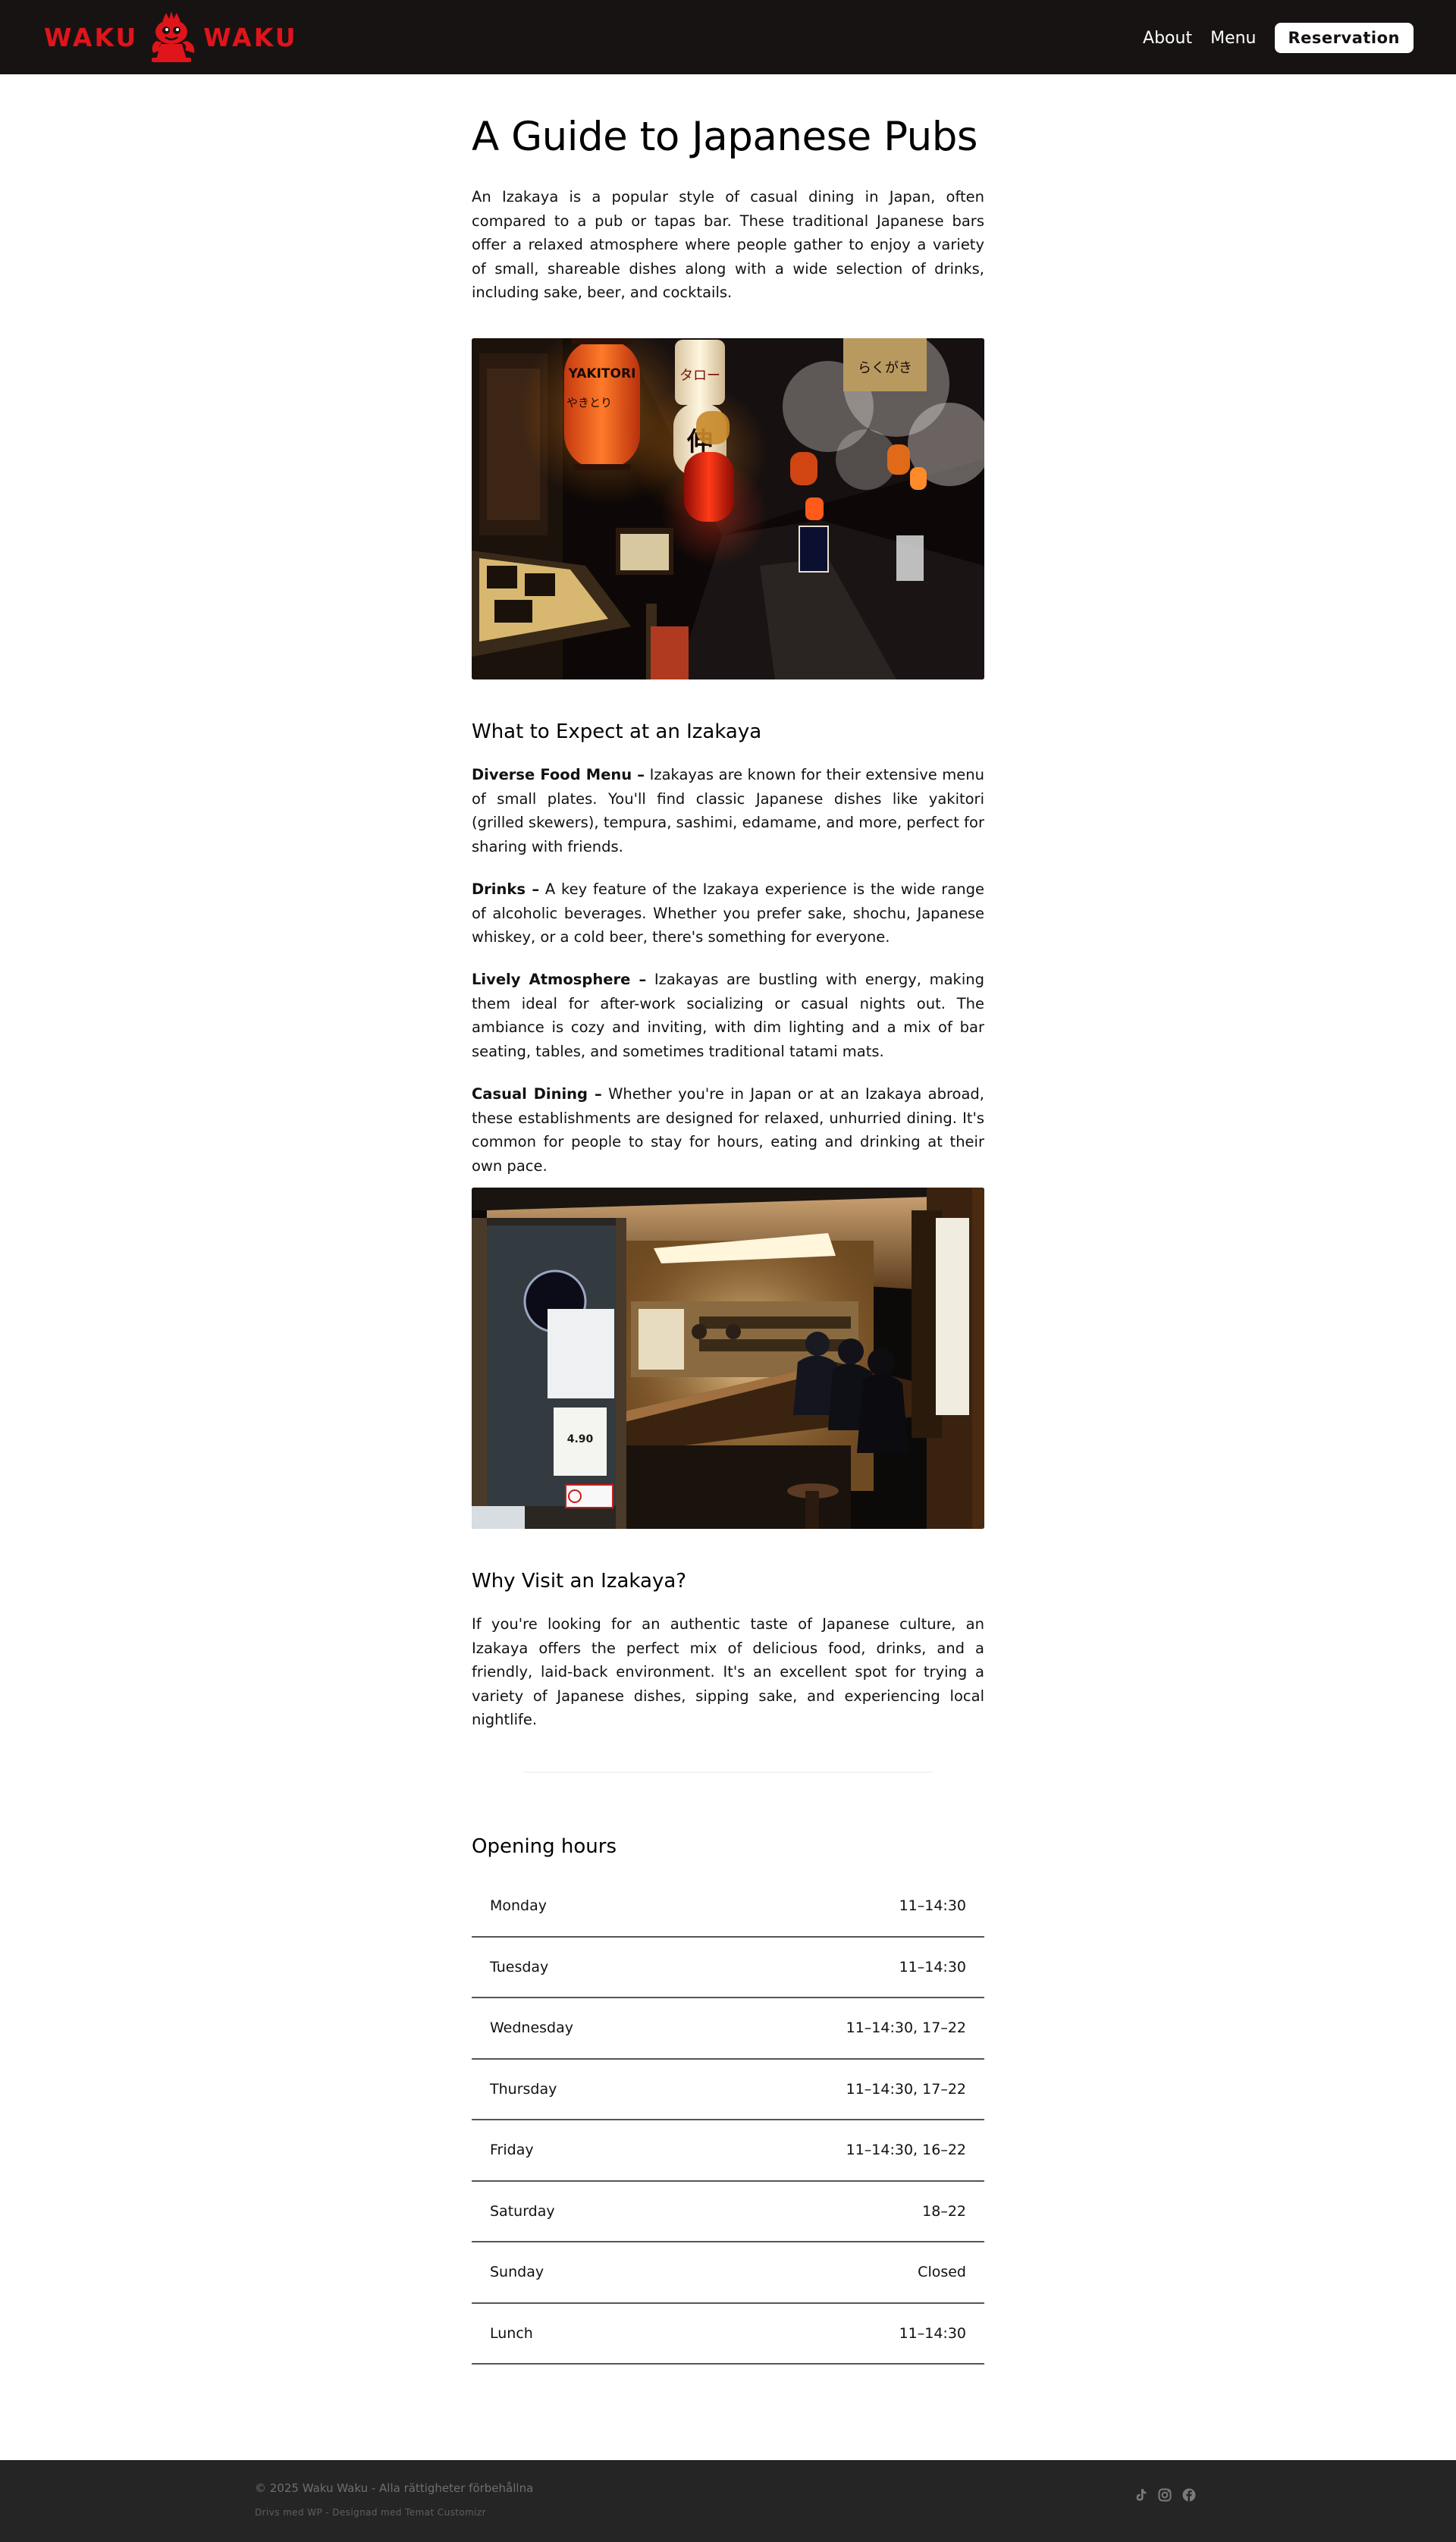 The height and width of the screenshot is (2542, 1456). What do you see at coordinates (602, 373) in the screenshot?
I see `lantern-yakitori-text: YAKITORI` at bounding box center [602, 373].